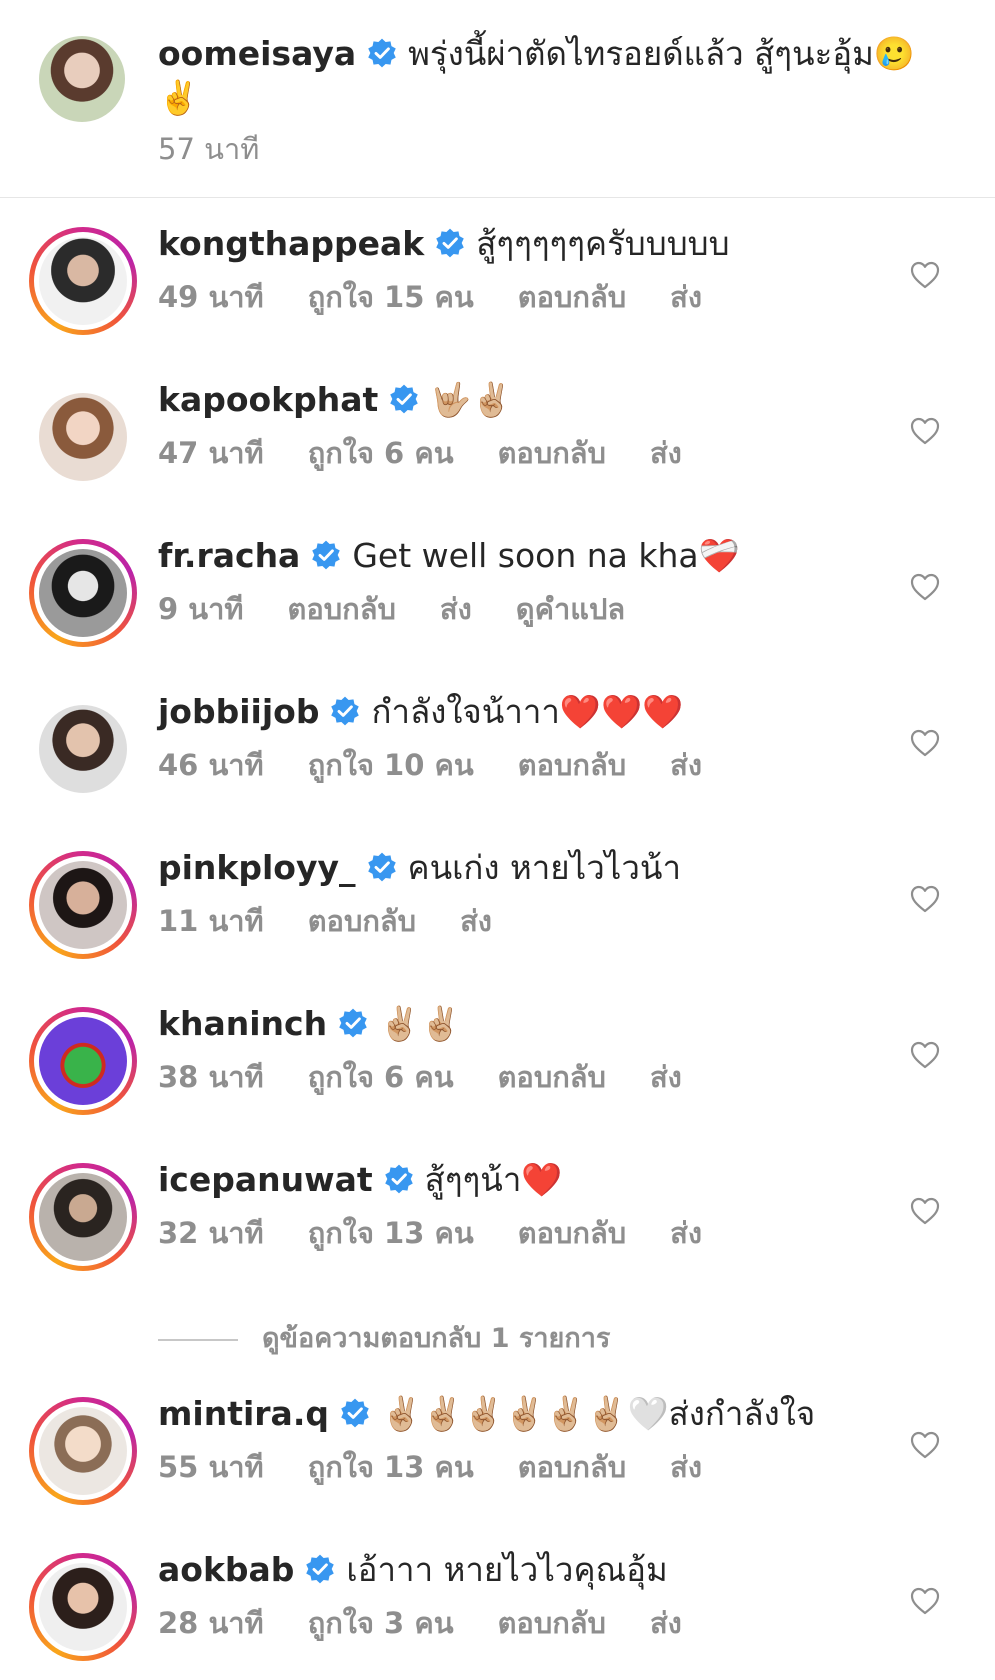 Image resolution: width=995 pixels, height=1680 pixels. Describe the element at coordinates (391, 297) in the screenshot. I see `likes-count-link: ถูกใจ 15 คน` at that location.